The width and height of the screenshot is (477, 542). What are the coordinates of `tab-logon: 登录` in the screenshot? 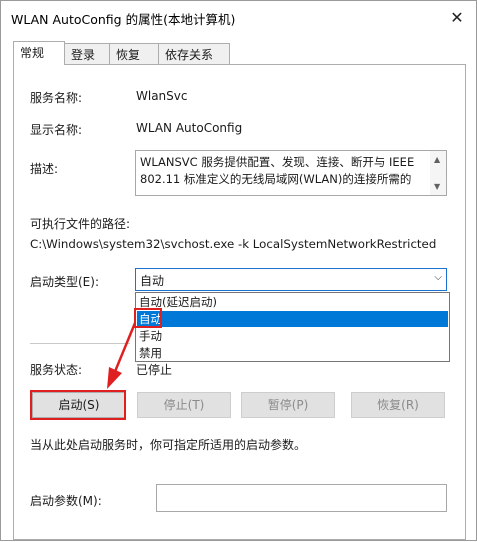 It's located at (87, 53).